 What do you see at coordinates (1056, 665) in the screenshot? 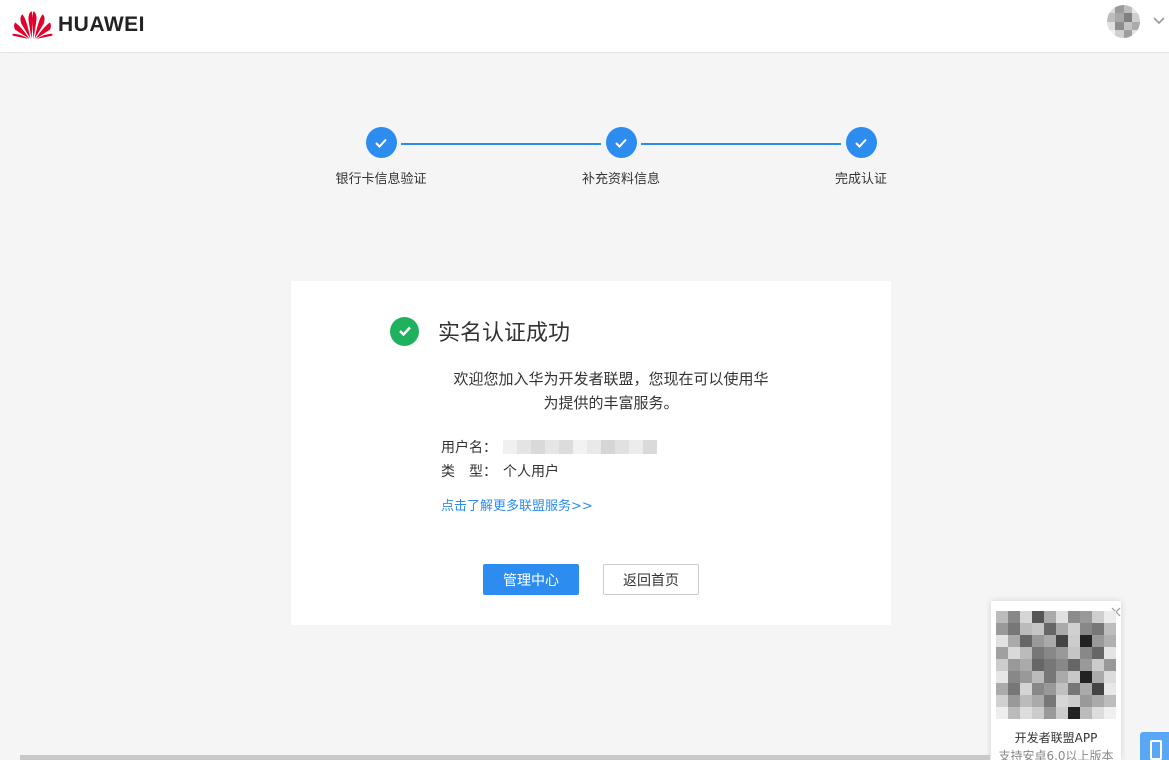
I see `qr-code` at bounding box center [1056, 665].